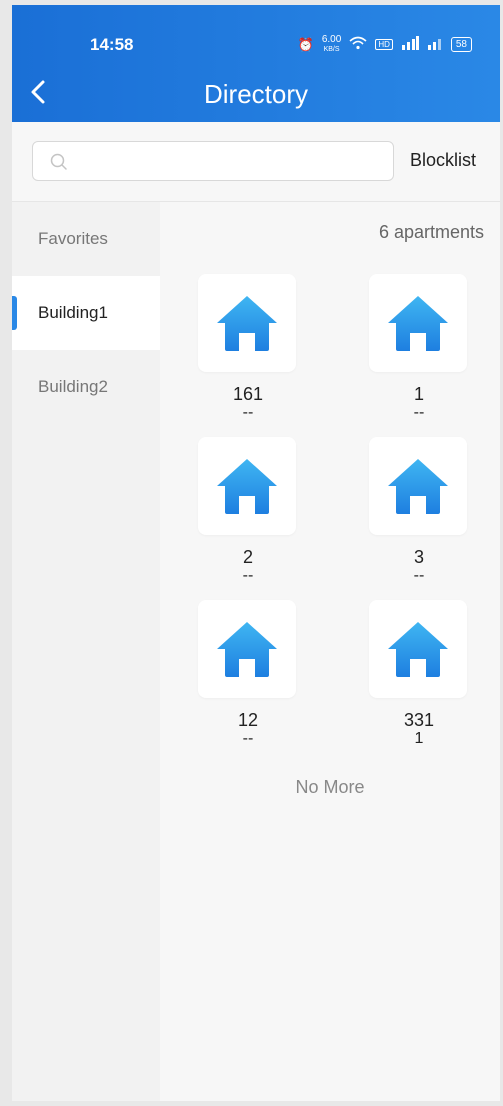  I want to click on sidebar-item-building1: Building1, so click(86, 313).